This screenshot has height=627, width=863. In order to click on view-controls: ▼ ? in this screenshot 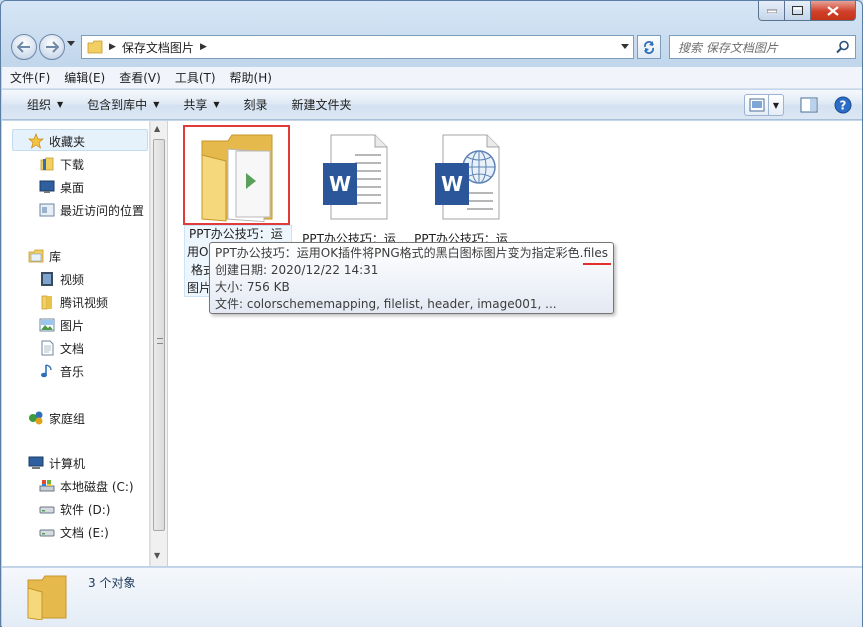, I will do `click(798, 105)`.